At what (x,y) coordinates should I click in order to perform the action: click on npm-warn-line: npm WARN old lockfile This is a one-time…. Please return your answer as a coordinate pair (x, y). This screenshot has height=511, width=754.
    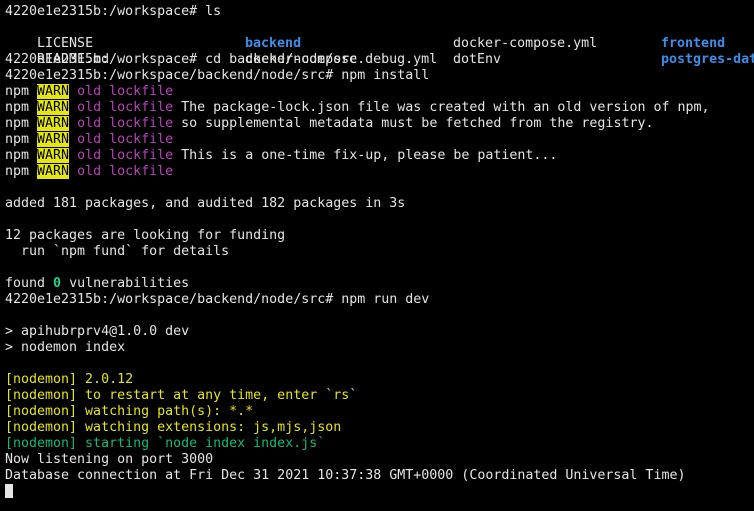
    Looking at the image, I should click on (377, 156).